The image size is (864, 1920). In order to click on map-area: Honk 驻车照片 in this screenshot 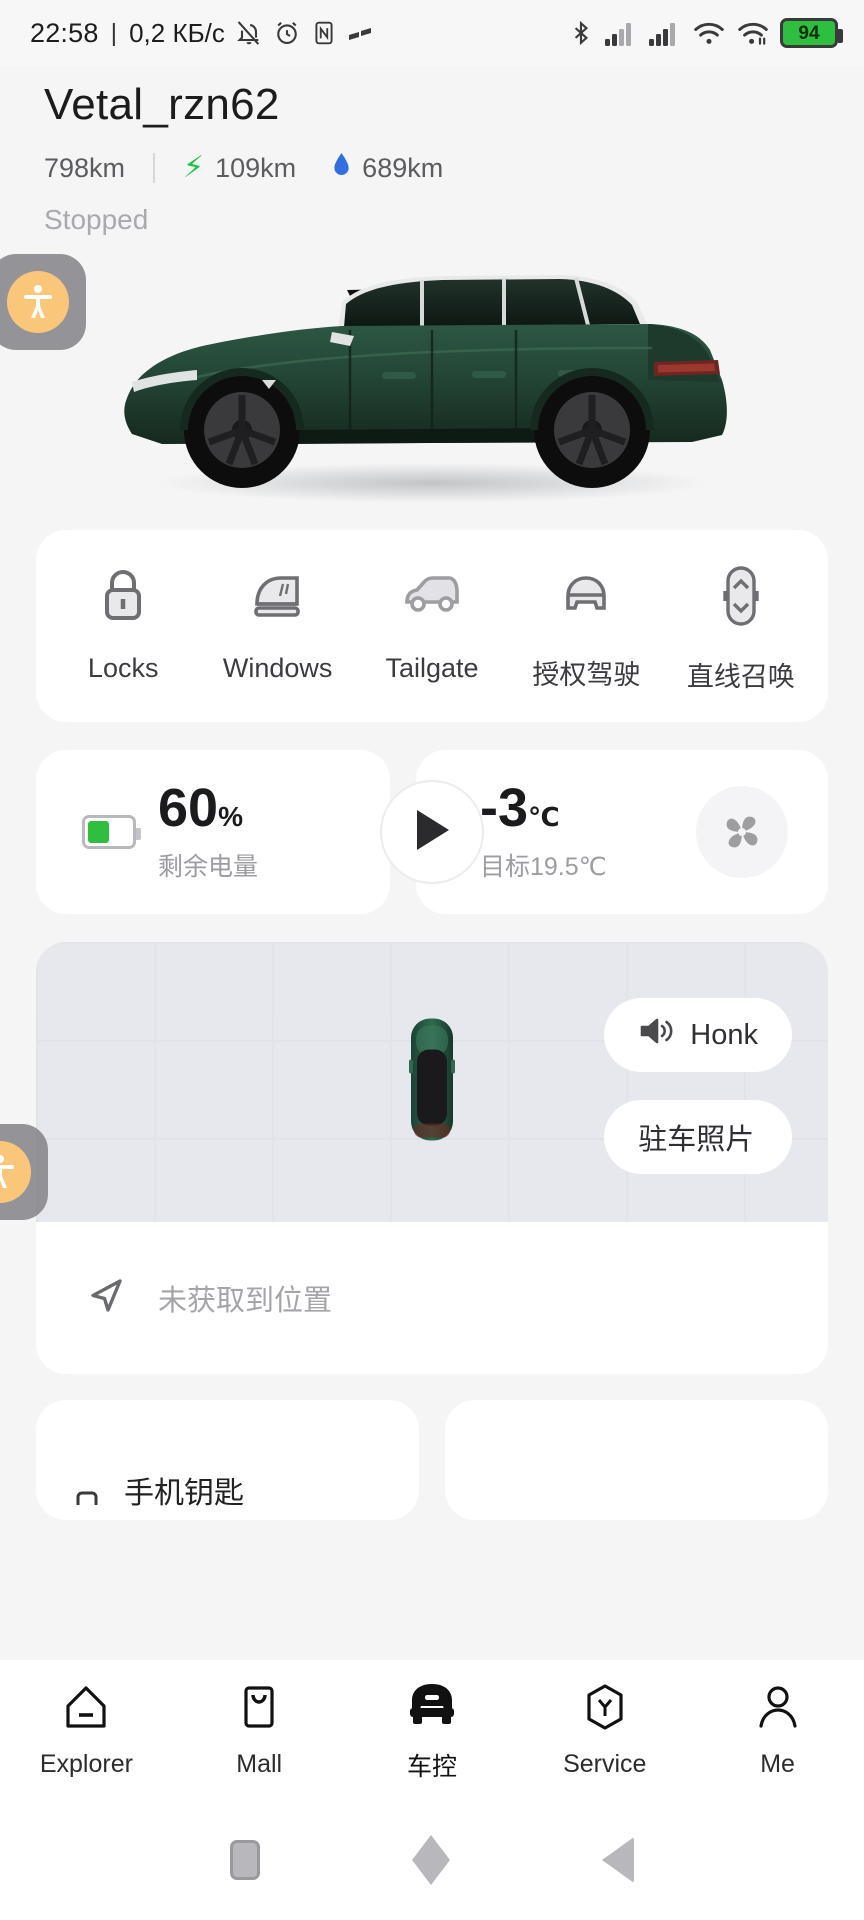, I will do `click(432, 1082)`.